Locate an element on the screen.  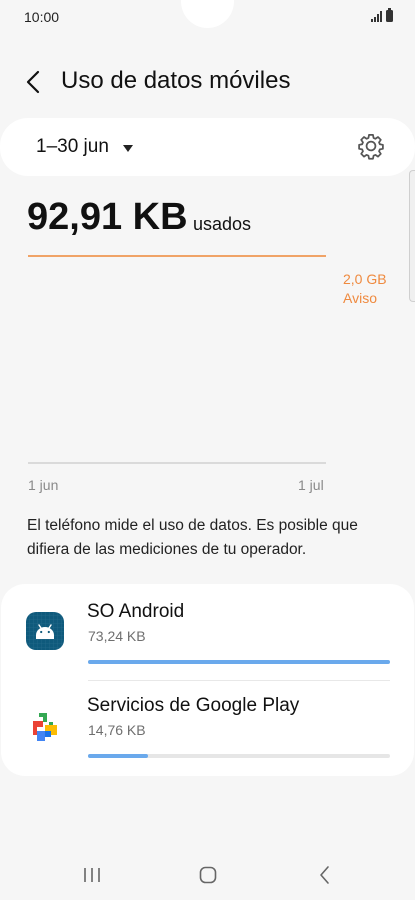
period-label: 1–30 jun is located at coordinates (72, 146).